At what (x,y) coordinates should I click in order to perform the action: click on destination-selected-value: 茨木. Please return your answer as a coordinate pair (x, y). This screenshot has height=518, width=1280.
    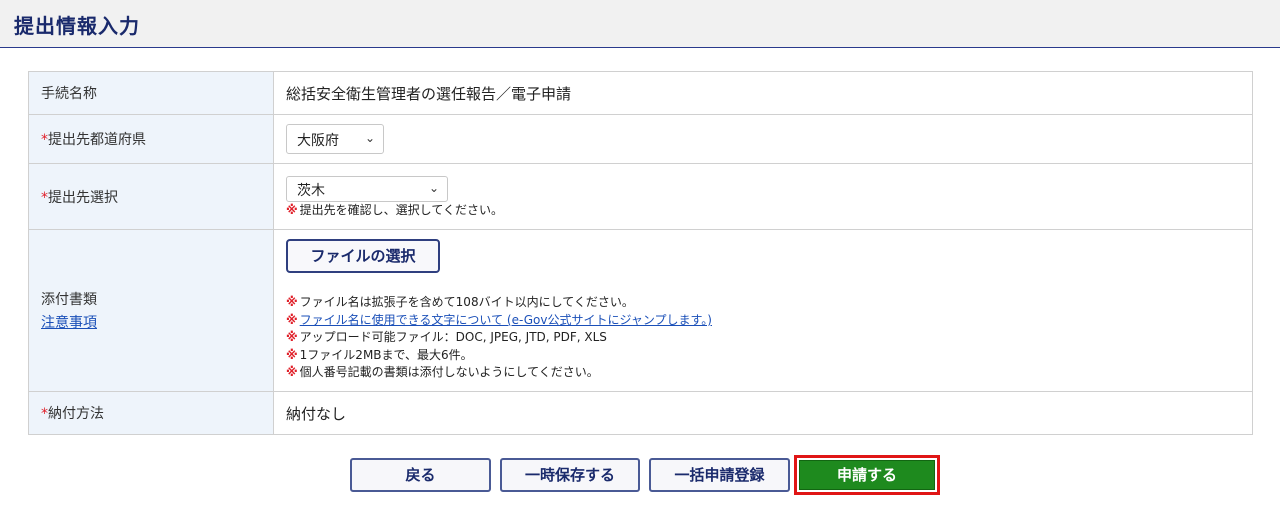
    Looking at the image, I should click on (311, 190).